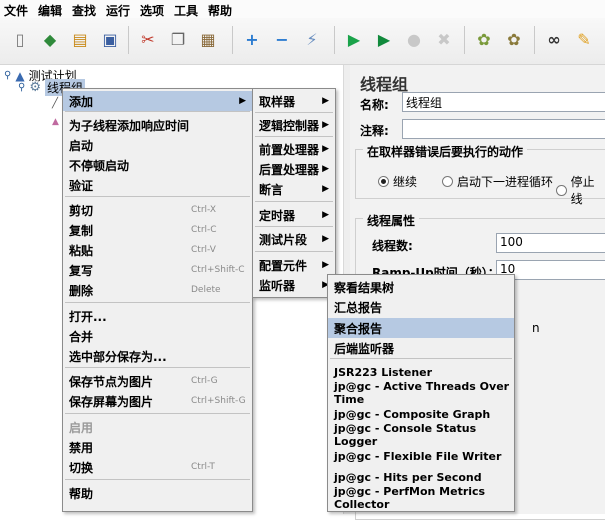 This screenshot has width=605, height=520. Describe the element at coordinates (484, 40) in the screenshot. I see `clear-icon: ✿` at that location.